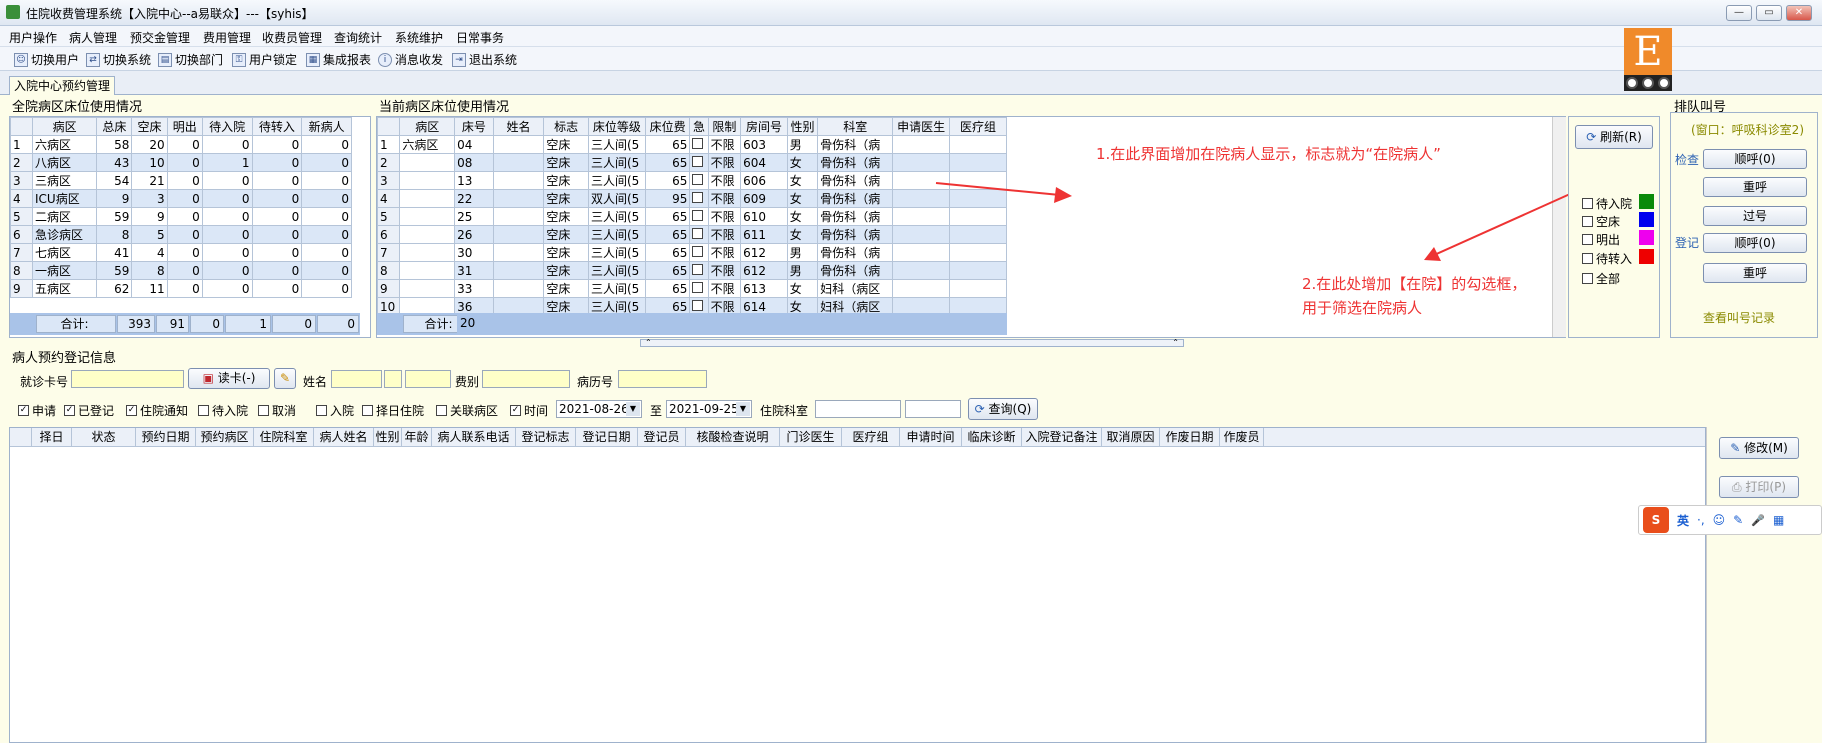 This screenshot has width=1822, height=743. I want to click on read-card-button: ▣ 读卡(-), so click(229, 378).